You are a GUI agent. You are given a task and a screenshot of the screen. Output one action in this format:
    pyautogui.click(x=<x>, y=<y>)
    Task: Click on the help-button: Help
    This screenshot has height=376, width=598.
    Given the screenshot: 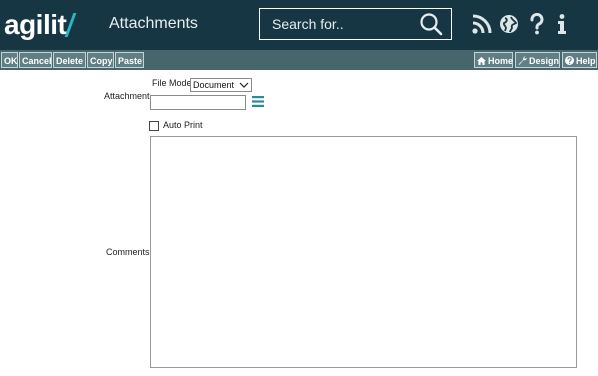 What is the action you would take?
    pyautogui.click(x=579, y=60)
    